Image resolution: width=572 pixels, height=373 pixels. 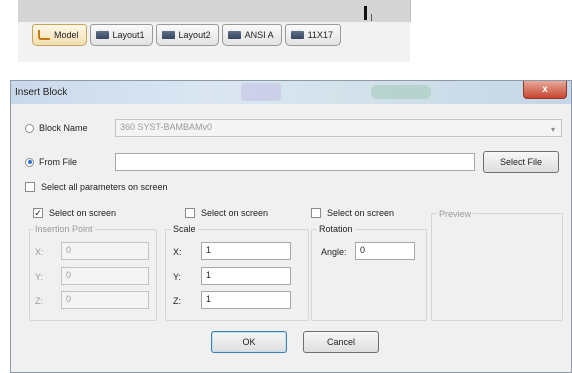 What do you see at coordinates (30, 187) in the screenshot?
I see `select-all-checkbox` at bounding box center [30, 187].